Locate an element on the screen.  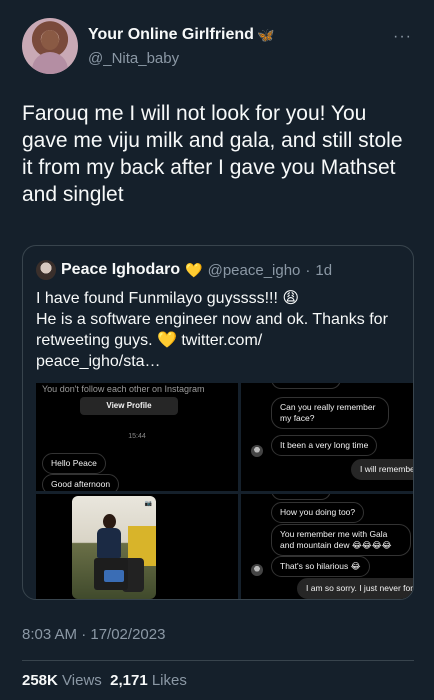
tweet-timestamp: 8:03 AM · 17/02/2023 is located at coordinates (93, 634).